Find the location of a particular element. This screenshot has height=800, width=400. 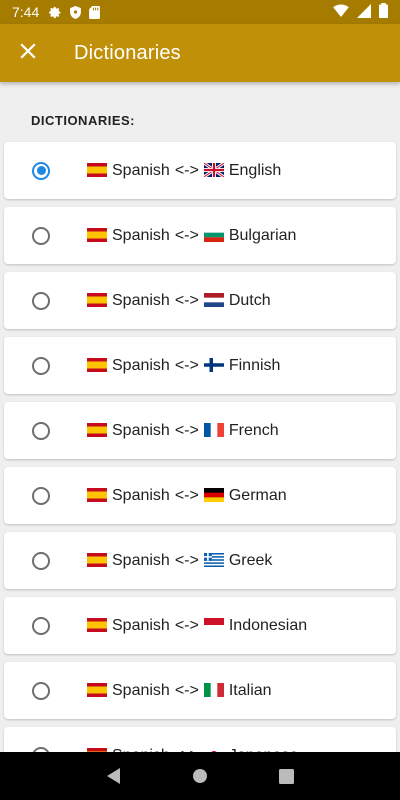

dictionary-label: Spanish <-> Italian is located at coordinates (179, 691).